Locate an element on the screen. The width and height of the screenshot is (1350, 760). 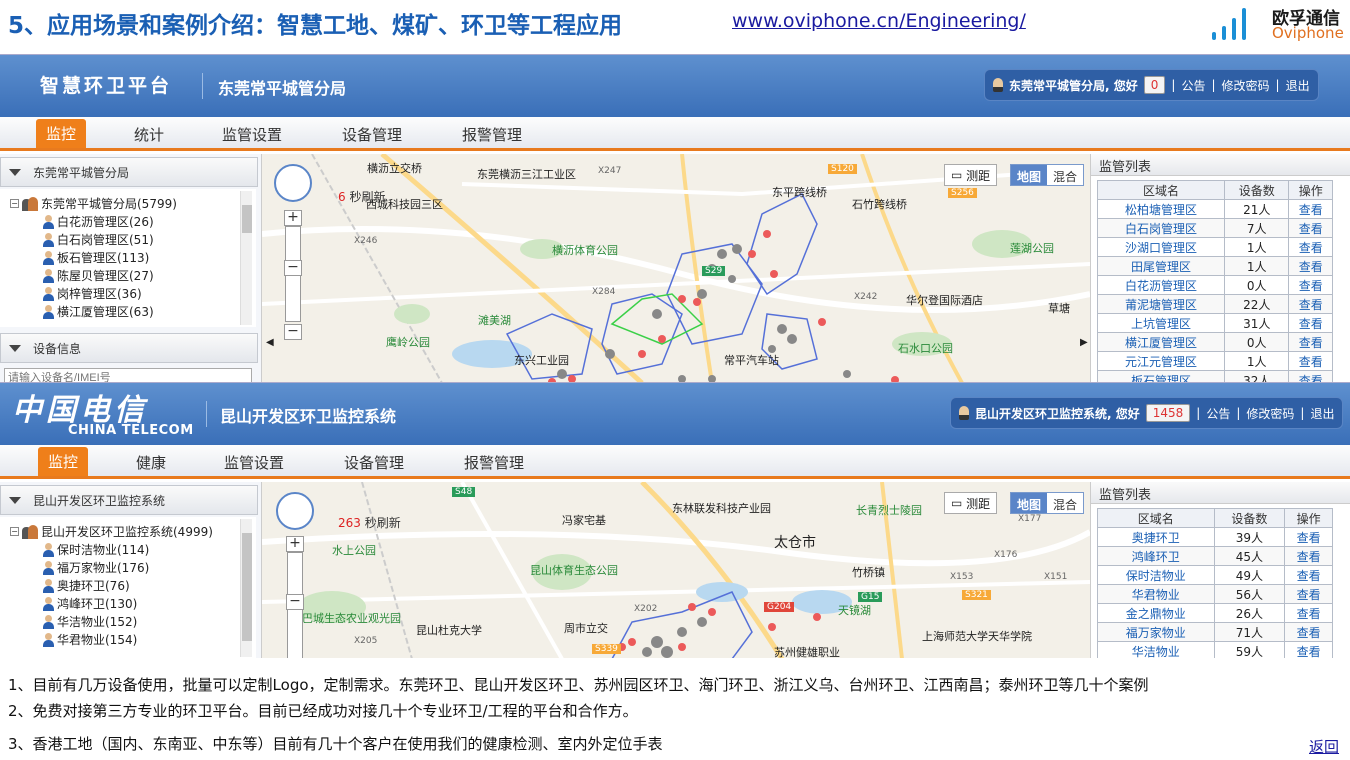
tree-item: 岗梓管理区(36) is located at coordinates (92, 293).